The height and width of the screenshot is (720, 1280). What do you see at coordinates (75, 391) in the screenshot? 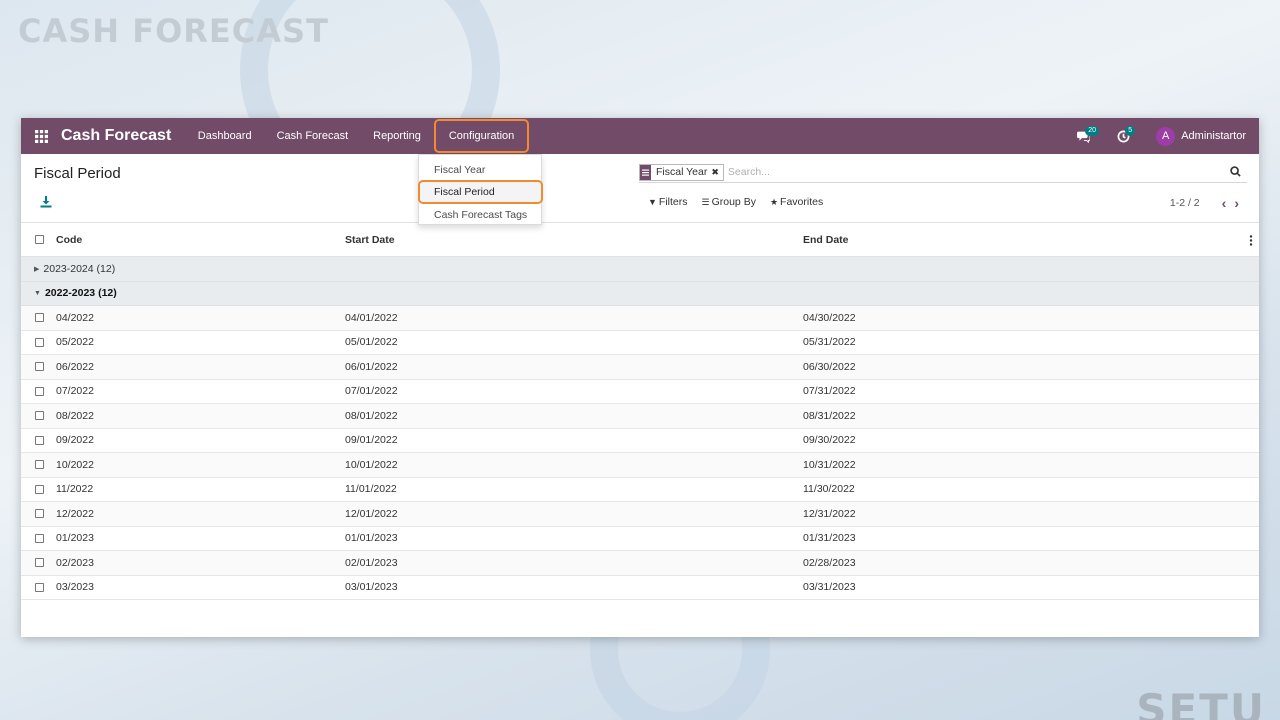
I see `cell-code: 07/2022` at bounding box center [75, 391].